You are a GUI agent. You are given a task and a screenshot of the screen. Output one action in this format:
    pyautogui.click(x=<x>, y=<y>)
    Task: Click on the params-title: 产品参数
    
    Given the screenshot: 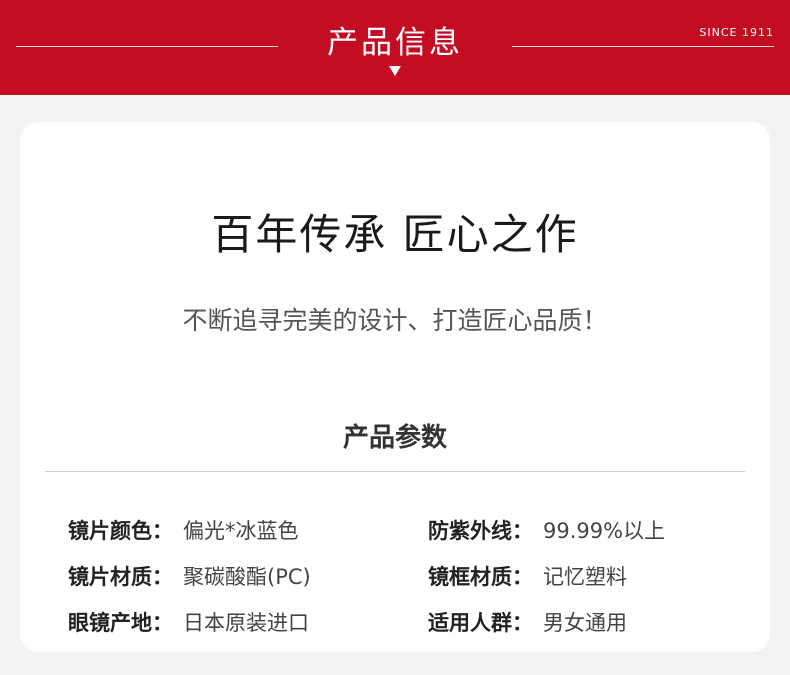 What is the action you would take?
    pyautogui.click(x=394, y=438)
    